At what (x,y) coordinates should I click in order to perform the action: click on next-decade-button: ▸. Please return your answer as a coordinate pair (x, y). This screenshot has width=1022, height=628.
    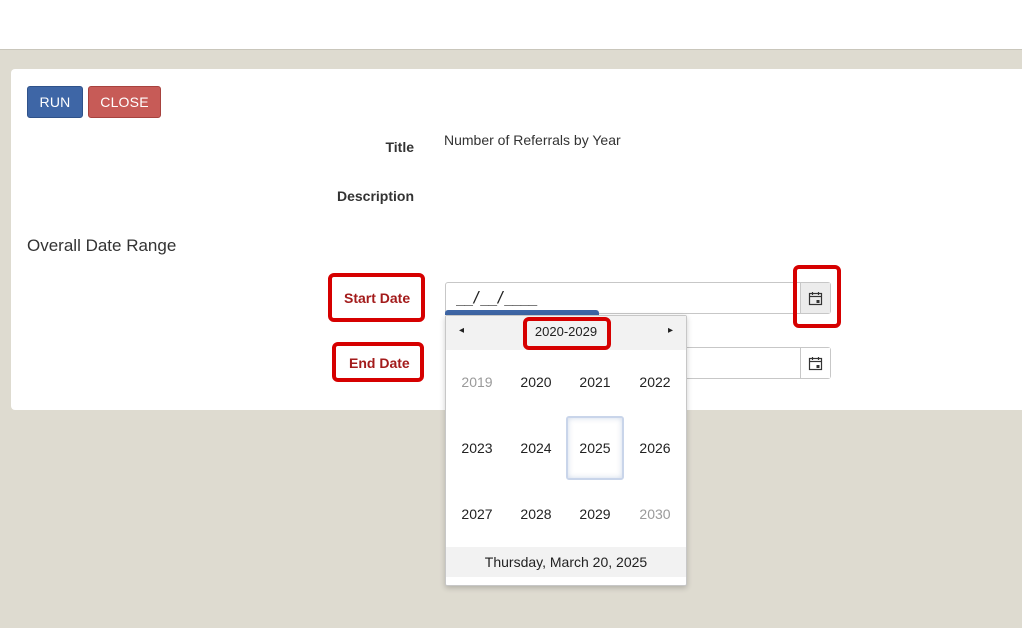
    Looking at the image, I should click on (670, 330).